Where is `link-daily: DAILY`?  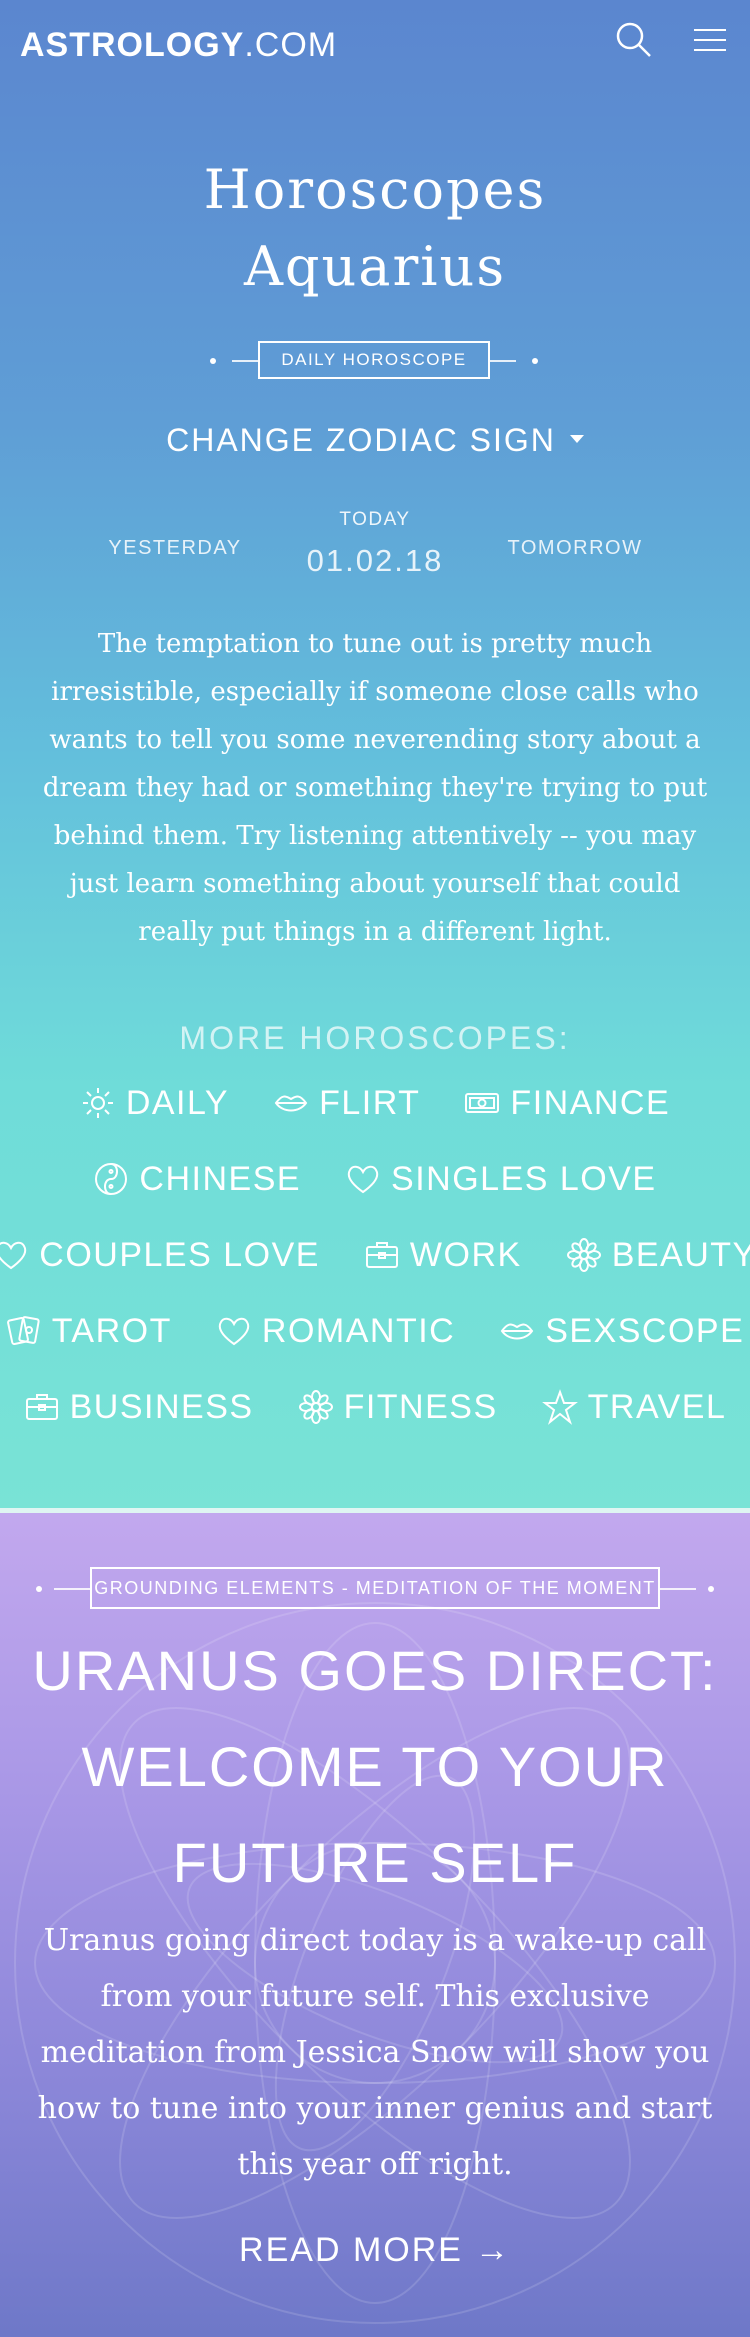
link-daily: DAILY is located at coordinates (154, 1103).